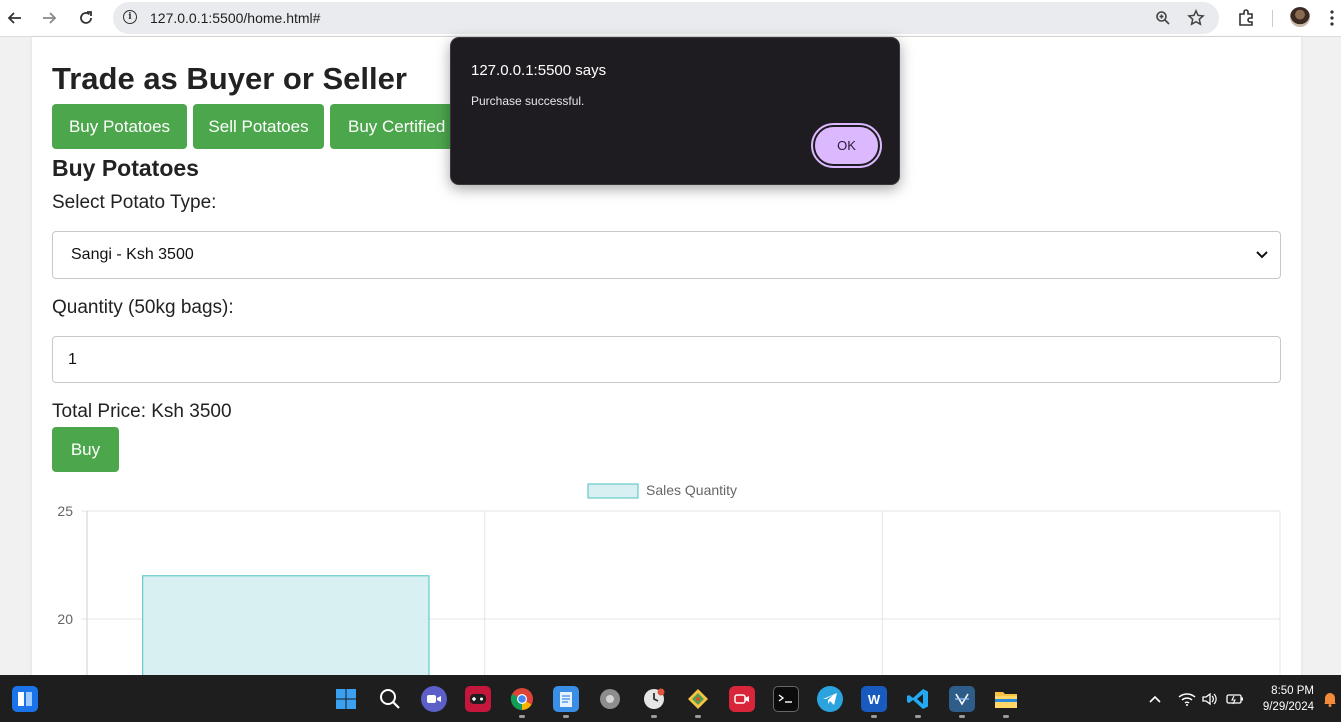 This screenshot has height=722, width=1341. What do you see at coordinates (1246, 18) in the screenshot?
I see `extensions-icon` at bounding box center [1246, 18].